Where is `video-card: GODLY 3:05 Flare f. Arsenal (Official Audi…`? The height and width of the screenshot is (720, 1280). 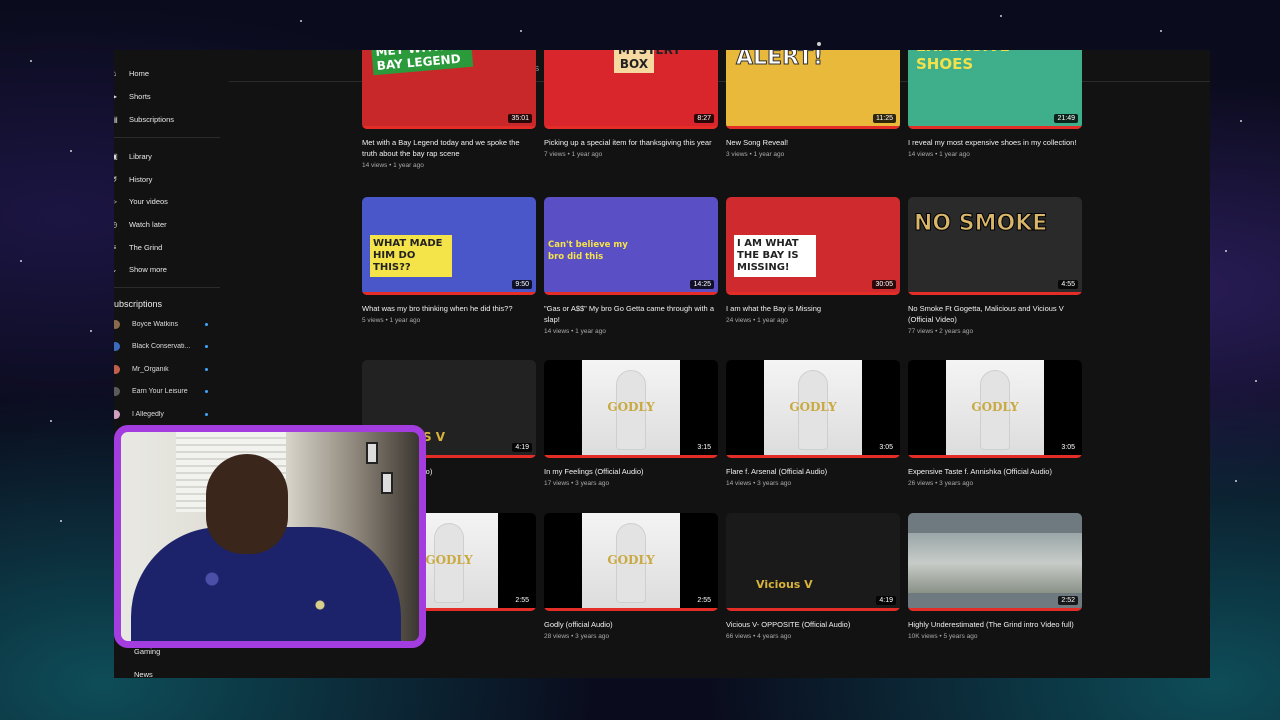 video-card: GODLY 3:05 Flare f. Arsenal (Official Audi… is located at coordinates (813, 423).